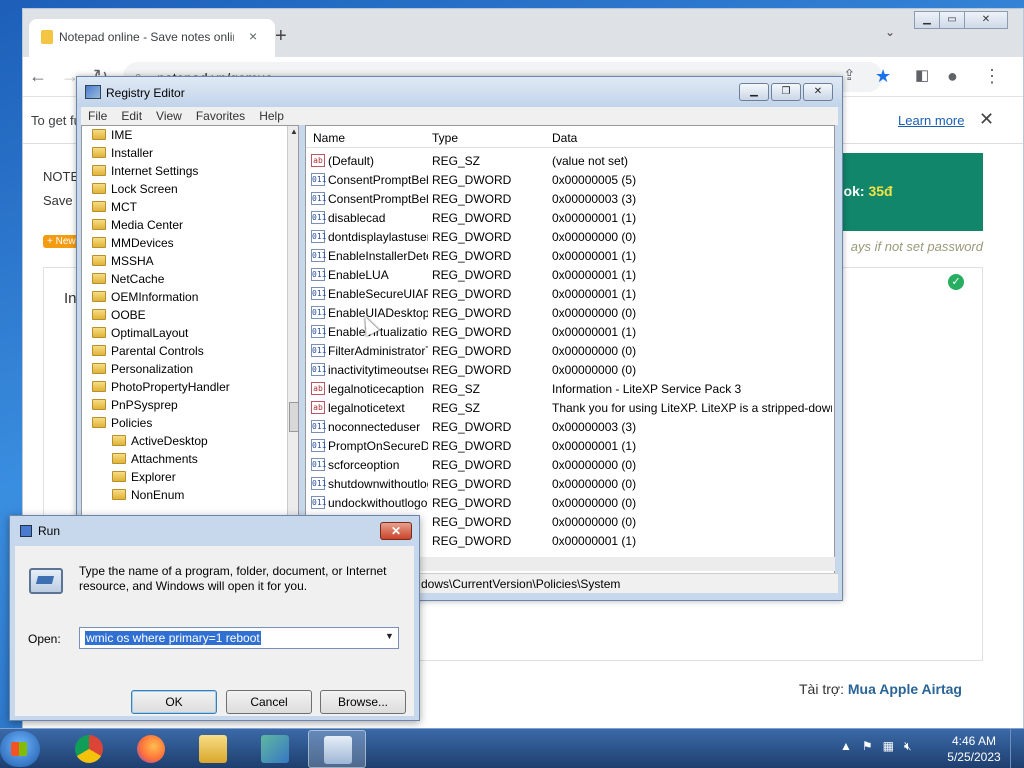 The width and height of the screenshot is (1024, 768). I want to click on chrome-tab-notepad: Notepad online - Save notes online ×, so click(152, 38).